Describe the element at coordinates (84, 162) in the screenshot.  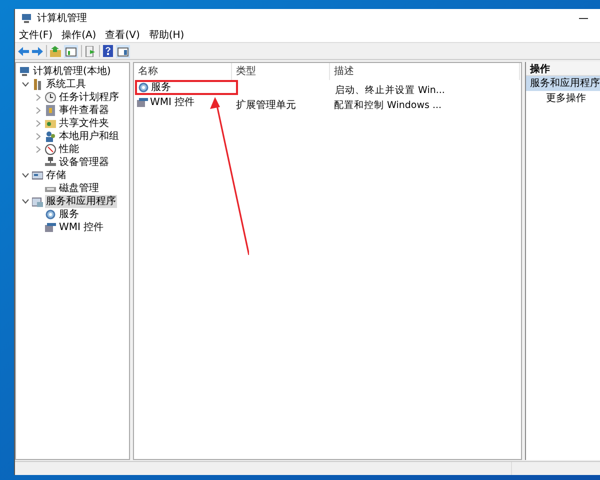
I see `tree-item: 设备管理器` at that location.